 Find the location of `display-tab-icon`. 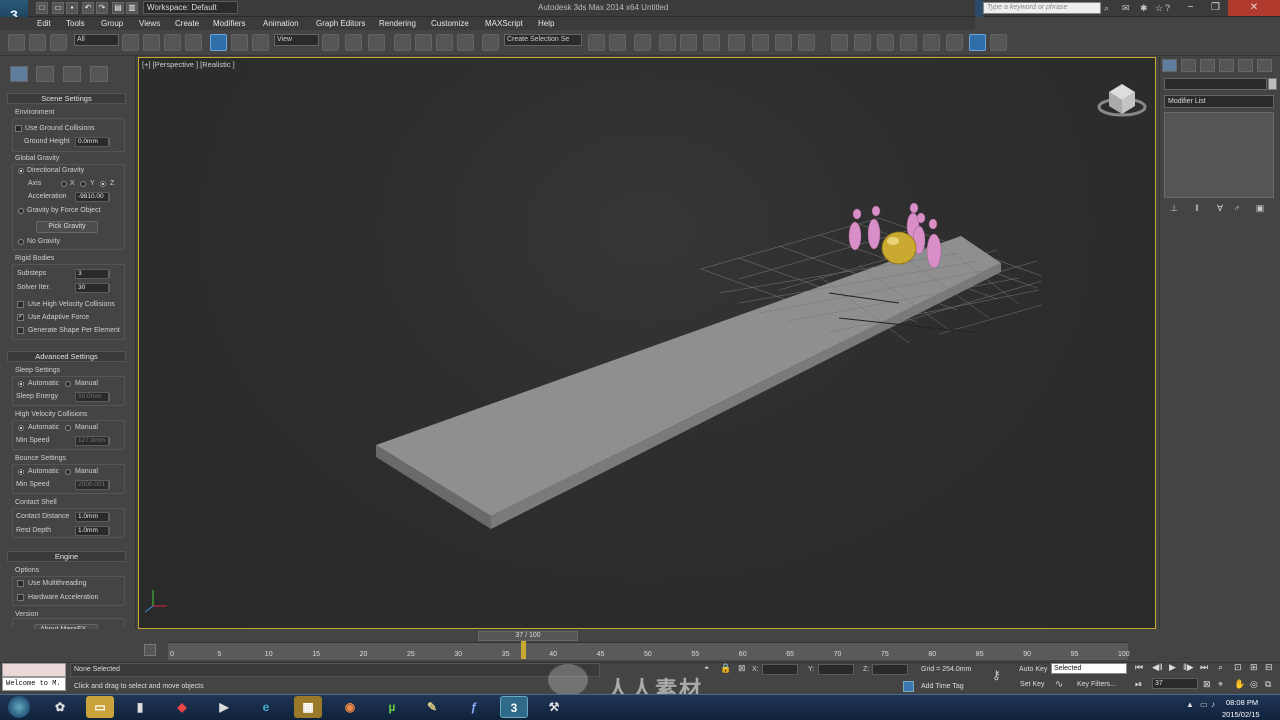

display-tab-icon is located at coordinates (1245, 65).